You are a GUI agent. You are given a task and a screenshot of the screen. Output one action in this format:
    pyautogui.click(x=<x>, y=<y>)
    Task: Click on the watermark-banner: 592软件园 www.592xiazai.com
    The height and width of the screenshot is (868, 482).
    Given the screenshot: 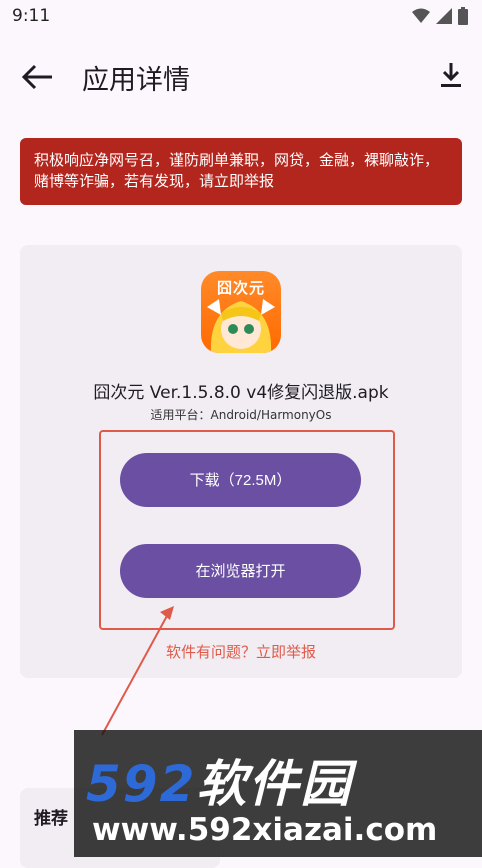 What is the action you would take?
    pyautogui.click(x=278, y=793)
    